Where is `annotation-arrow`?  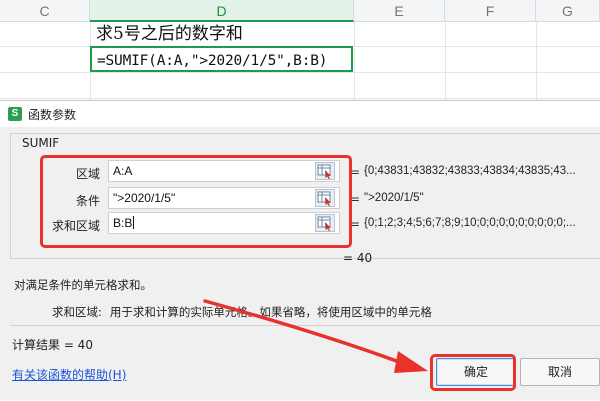 annotation-arrow is located at coordinates (315, 336).